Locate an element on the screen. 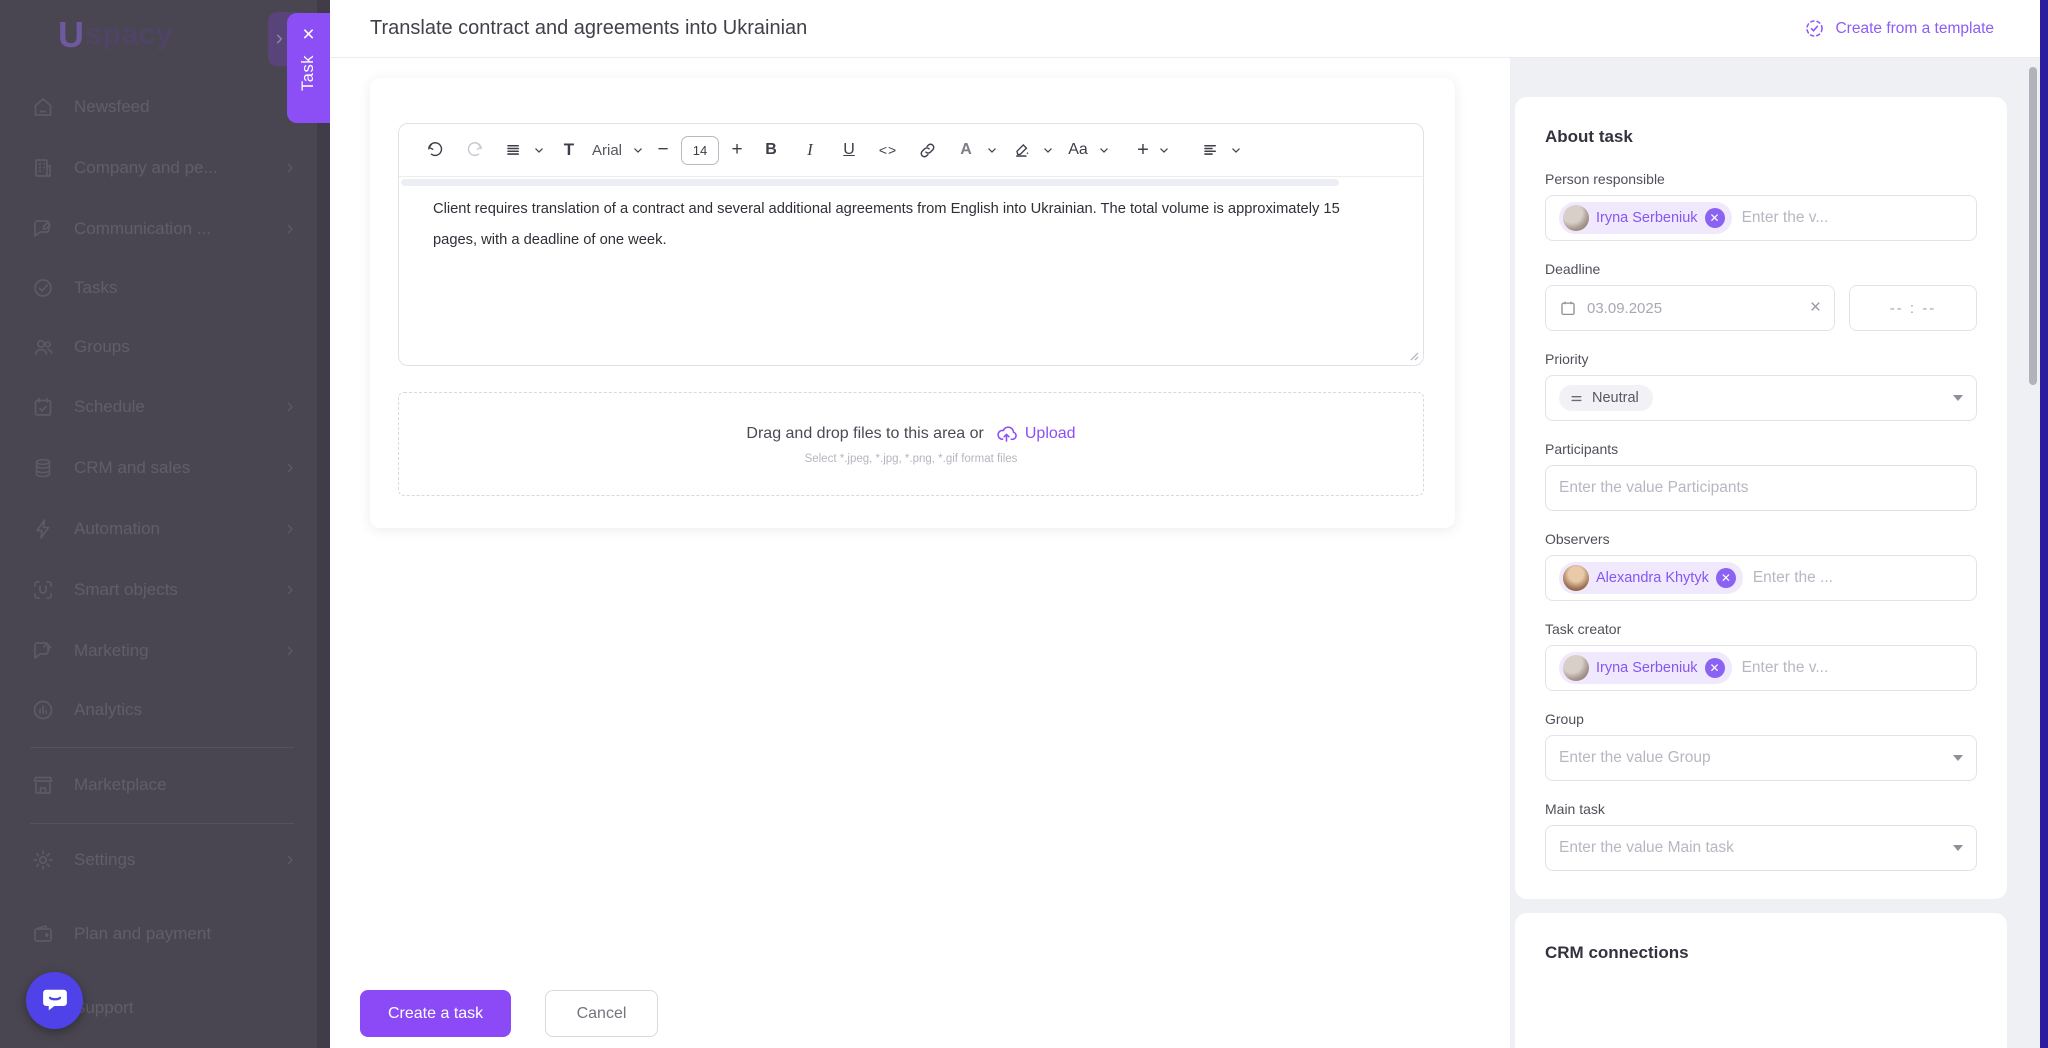  task-tab-label: Task is located at coordinates (308, 73).